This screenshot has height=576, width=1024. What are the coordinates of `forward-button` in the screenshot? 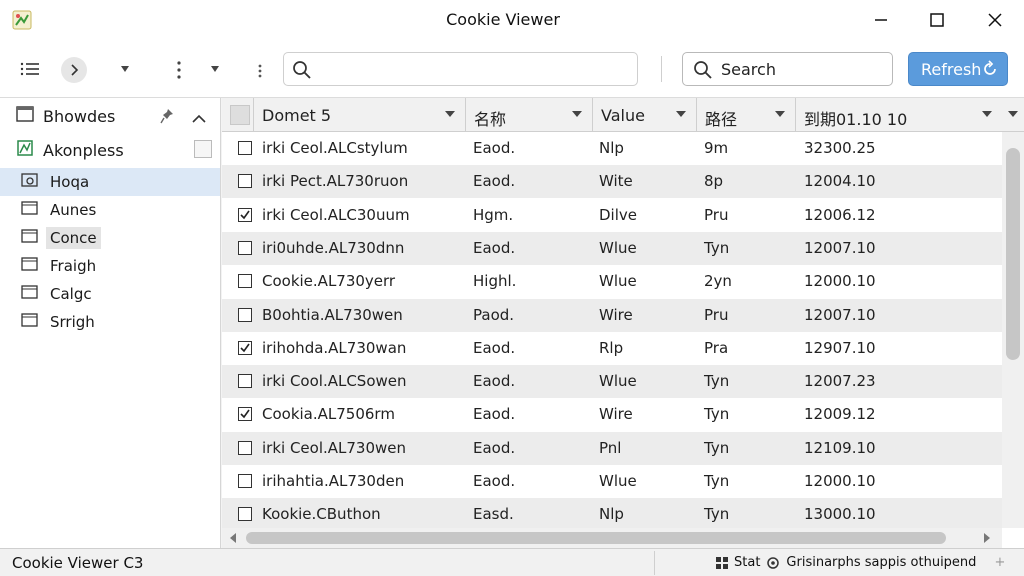 It's located at (74, 70).